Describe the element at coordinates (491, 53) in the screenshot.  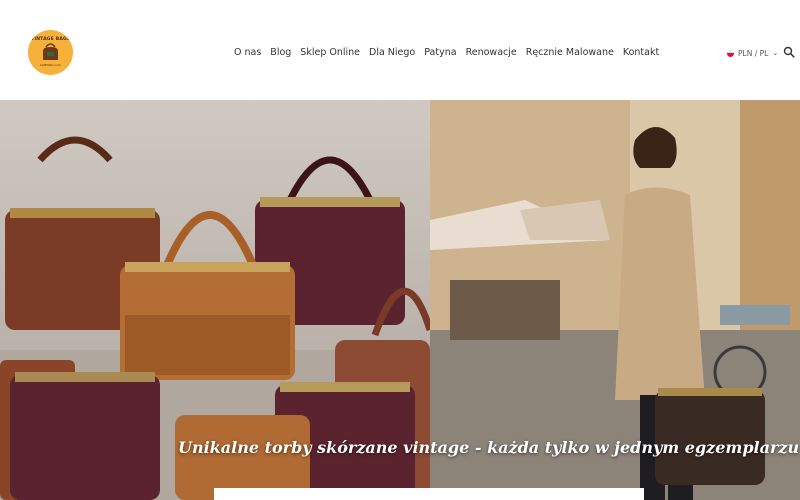
I see `nav-item-renowacje: Renowacje` at that location.